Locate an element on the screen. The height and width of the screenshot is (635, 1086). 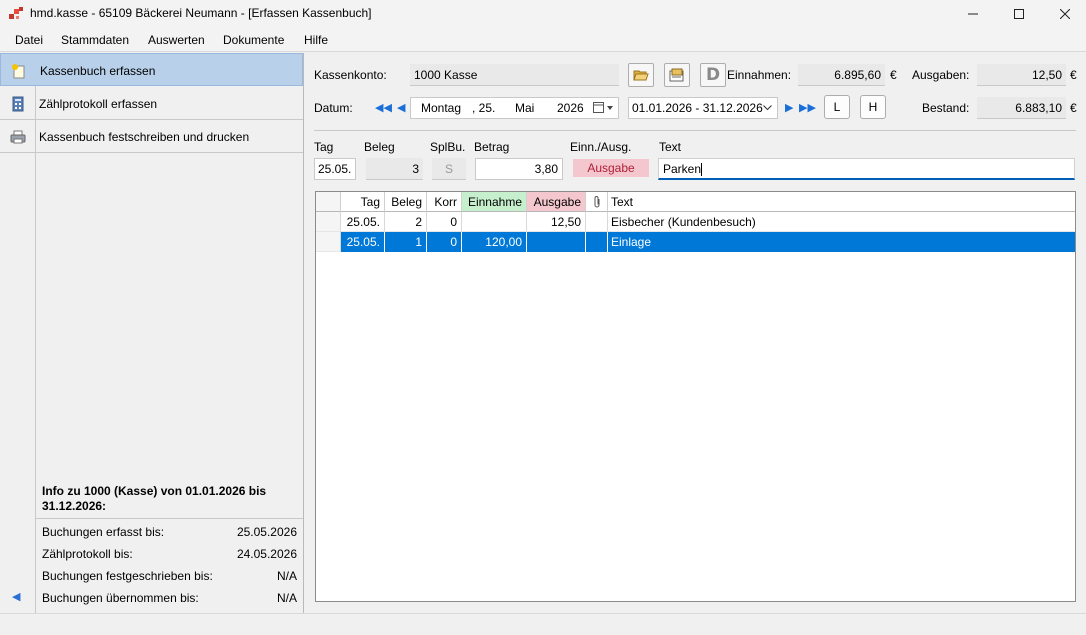
info-label: Zählprotokoll bis: is located at coordinates (87, 554).